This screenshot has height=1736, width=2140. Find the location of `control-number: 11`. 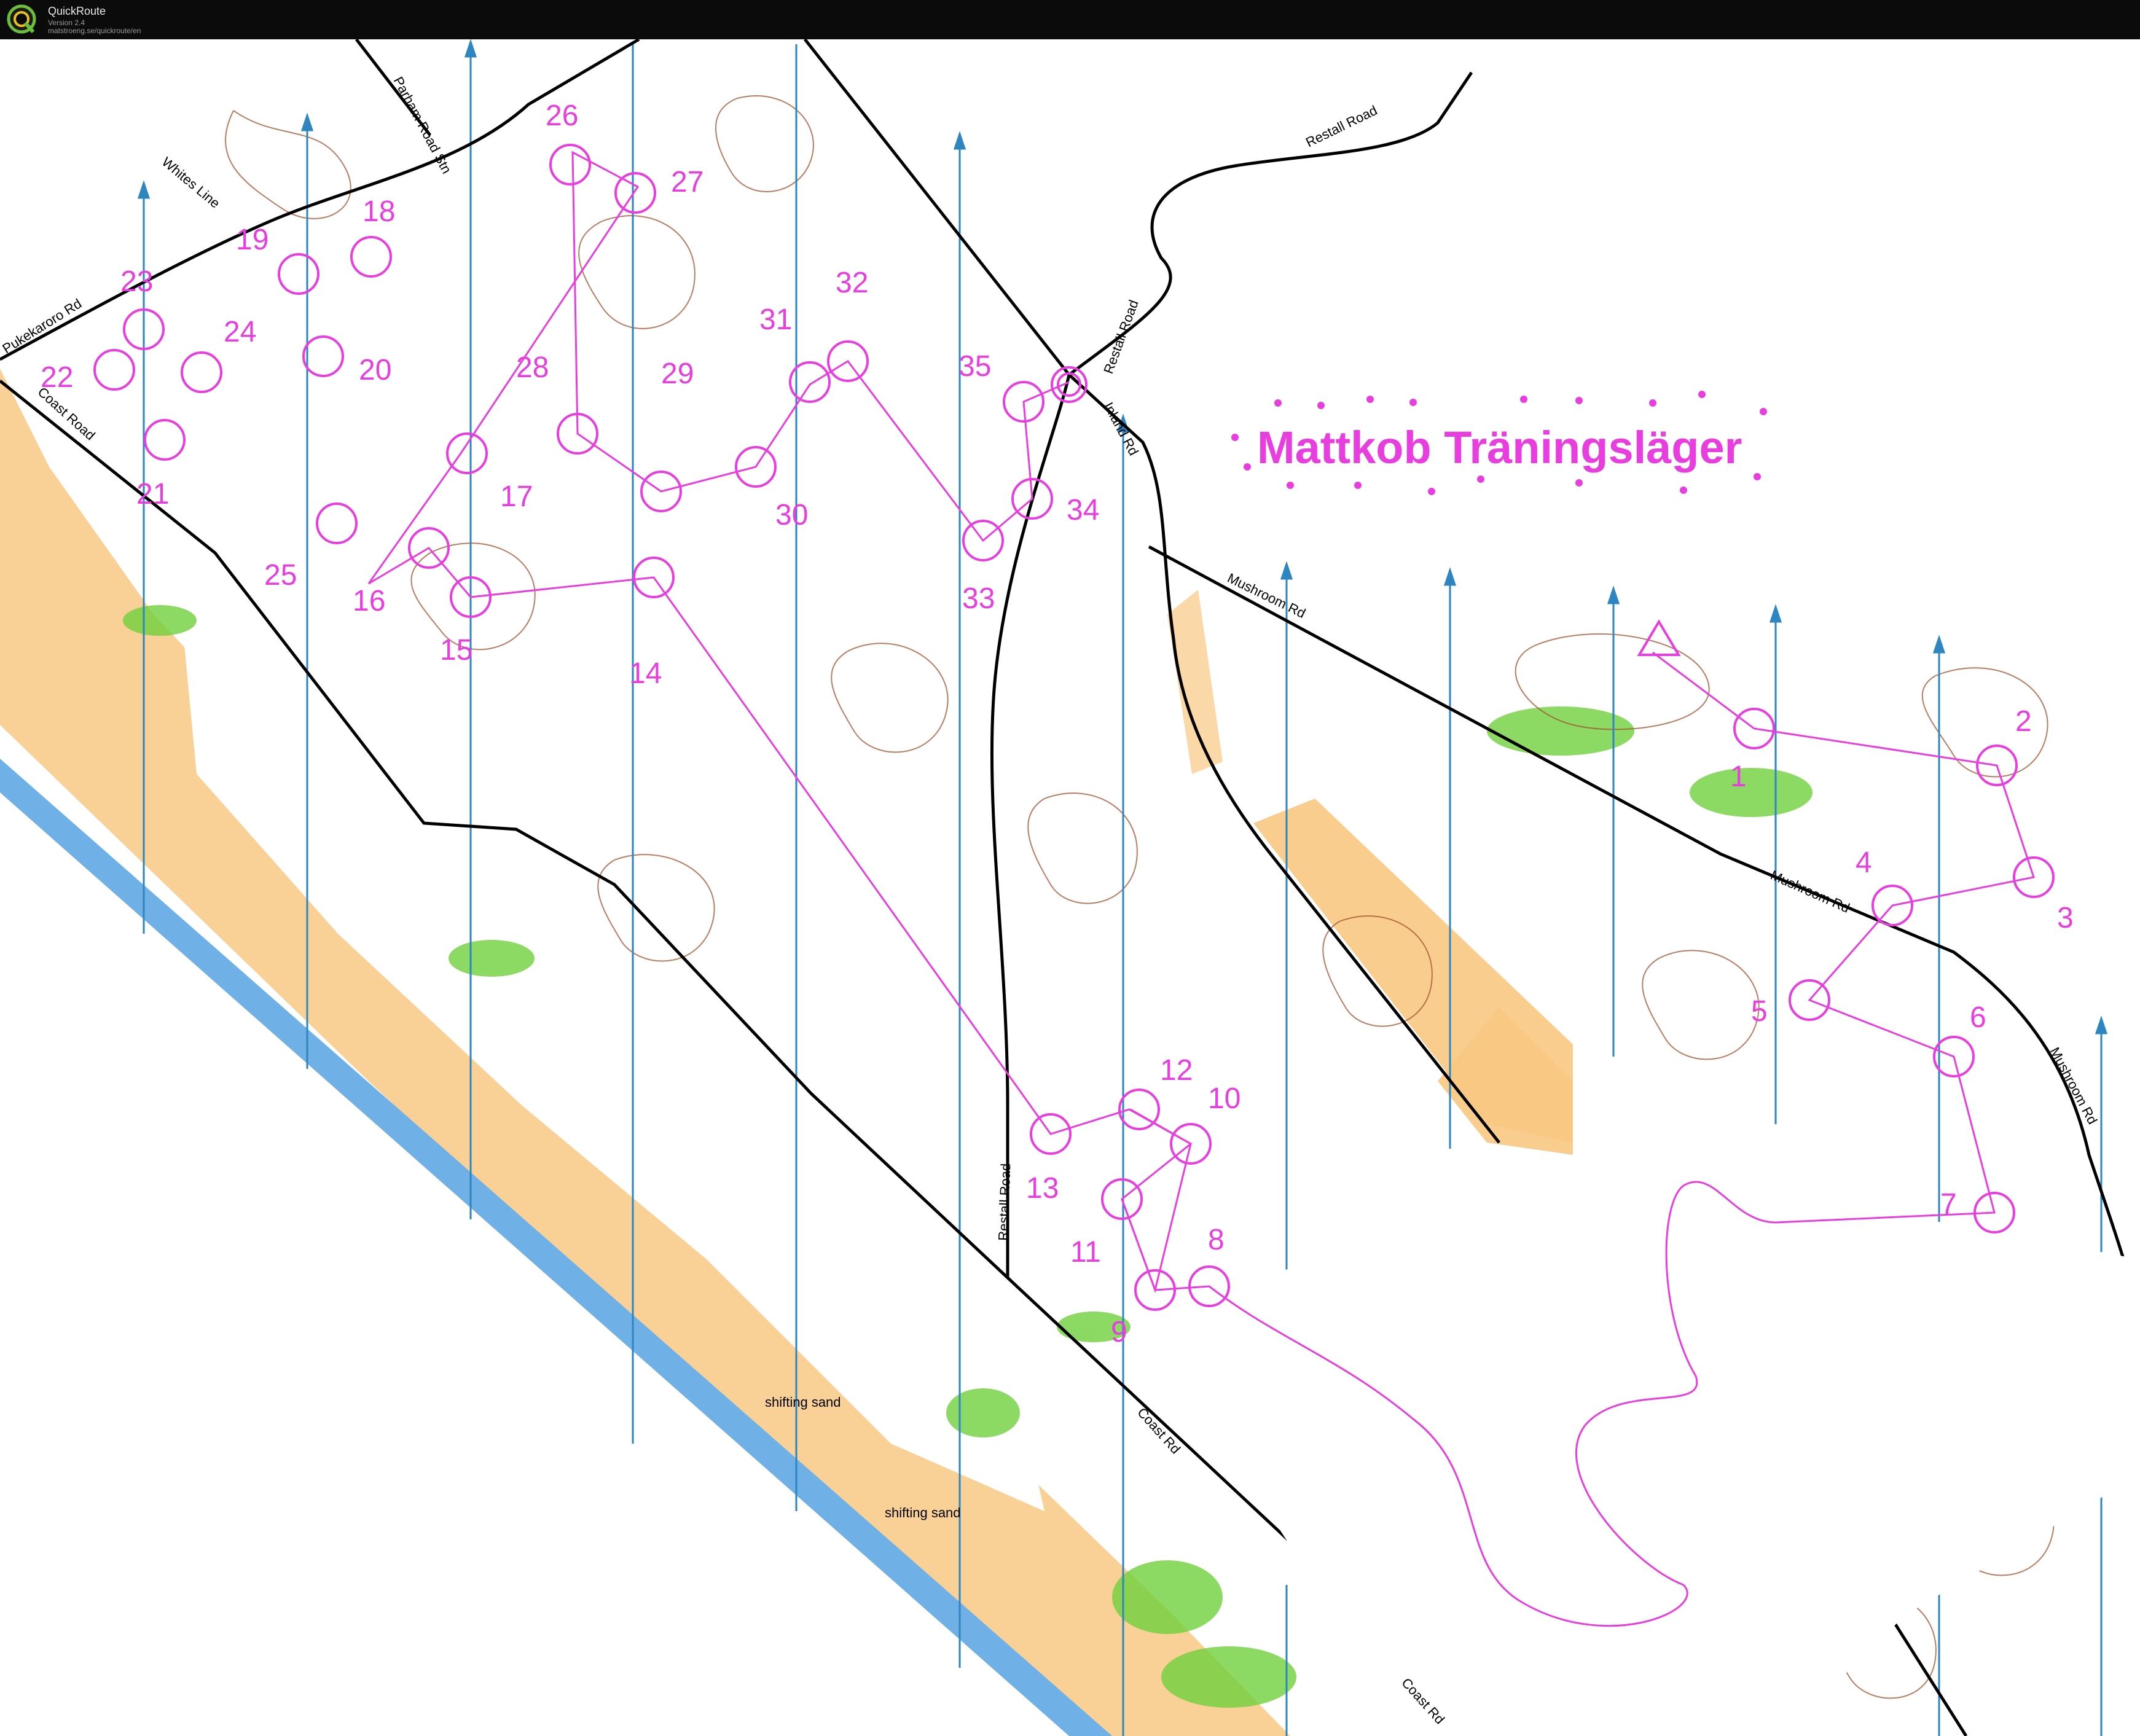

control-number: 11 is located at coordinates (1086, 1252).